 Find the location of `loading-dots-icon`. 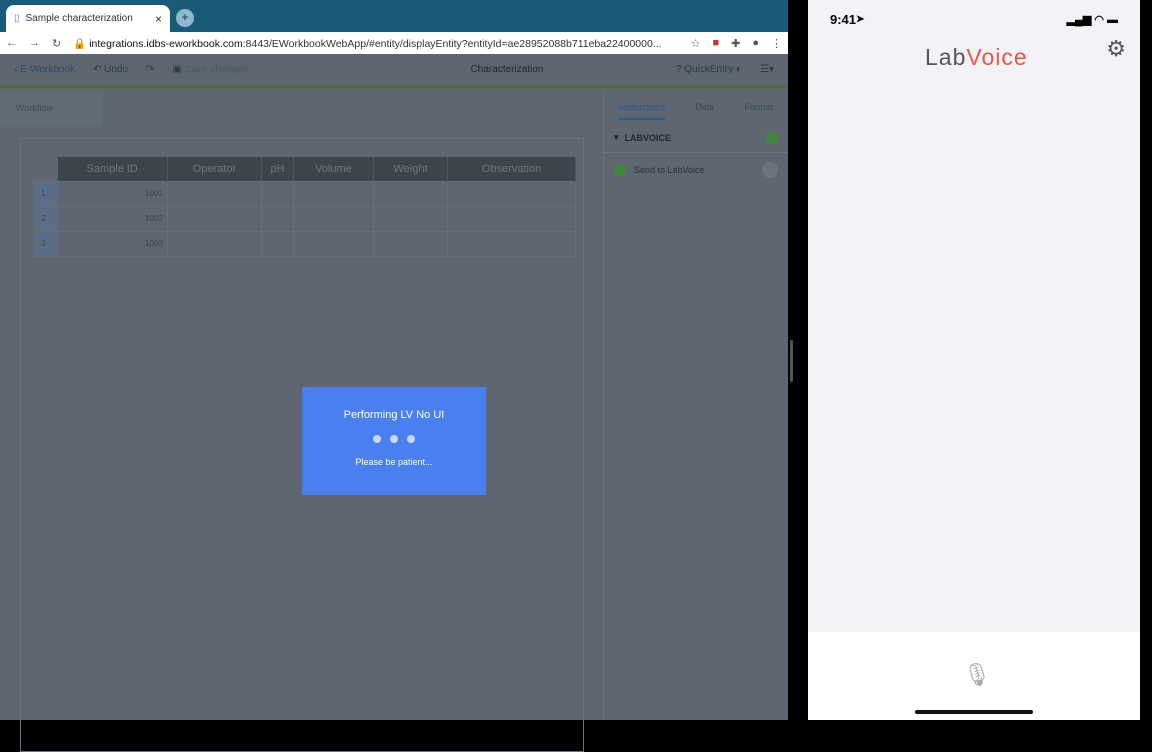

loading-dots-icon is located at coordinates (394, 439).